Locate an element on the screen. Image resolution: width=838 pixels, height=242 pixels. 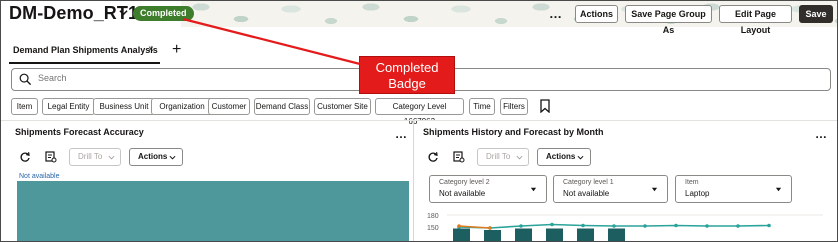
select-label: Category level 1 is located at coordinates (588, 182).